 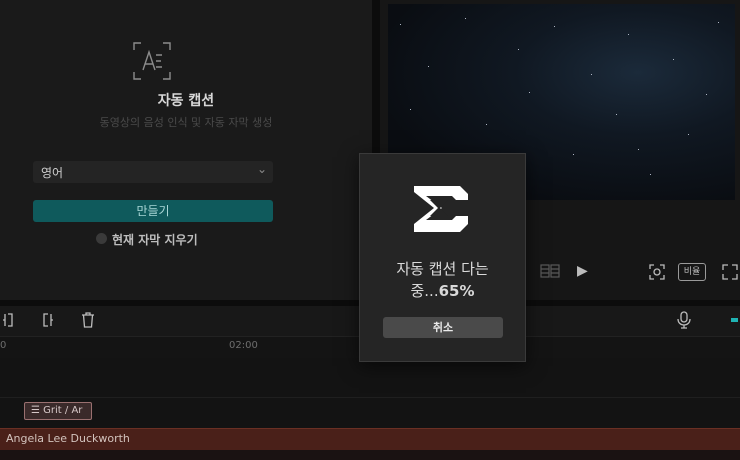 What do you see at coordinates (9, 320) in the screenshot?
I see `split-left-icon` at bounding box center [9, 320].